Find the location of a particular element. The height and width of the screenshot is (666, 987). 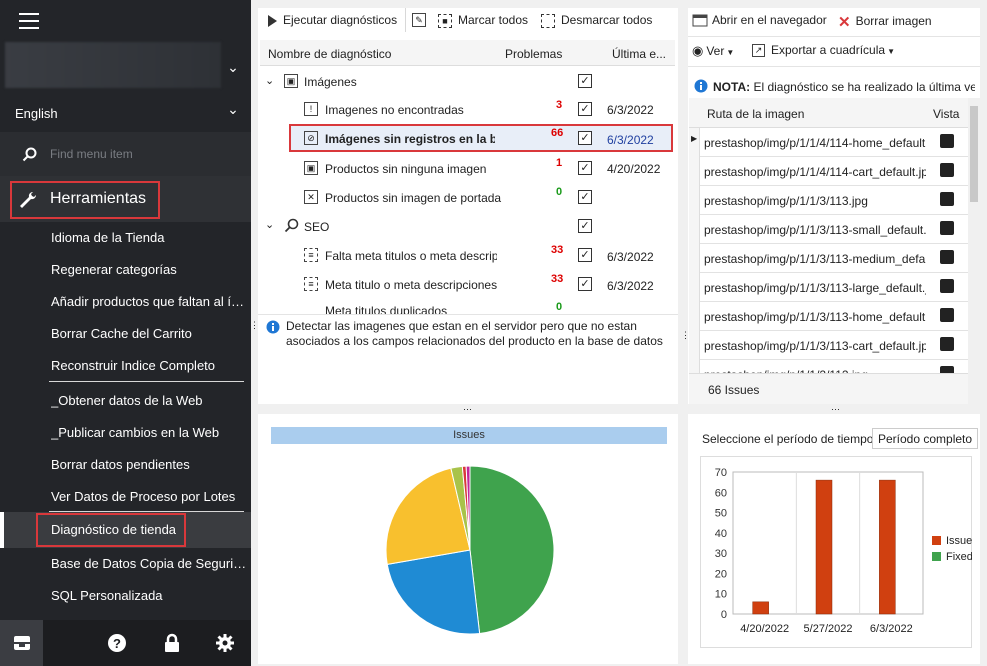

period-select: Período completo is located at coordinates (925, 438).